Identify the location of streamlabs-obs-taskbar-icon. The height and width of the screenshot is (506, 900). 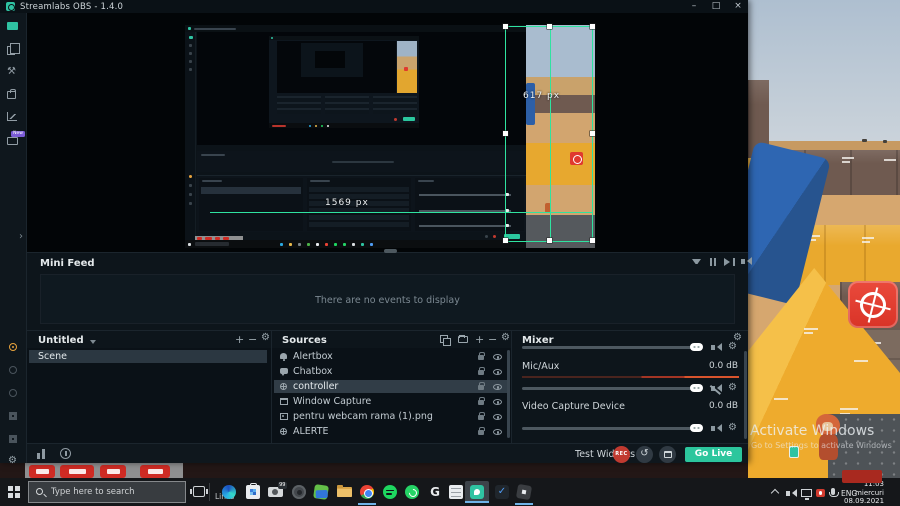
(477, 492).